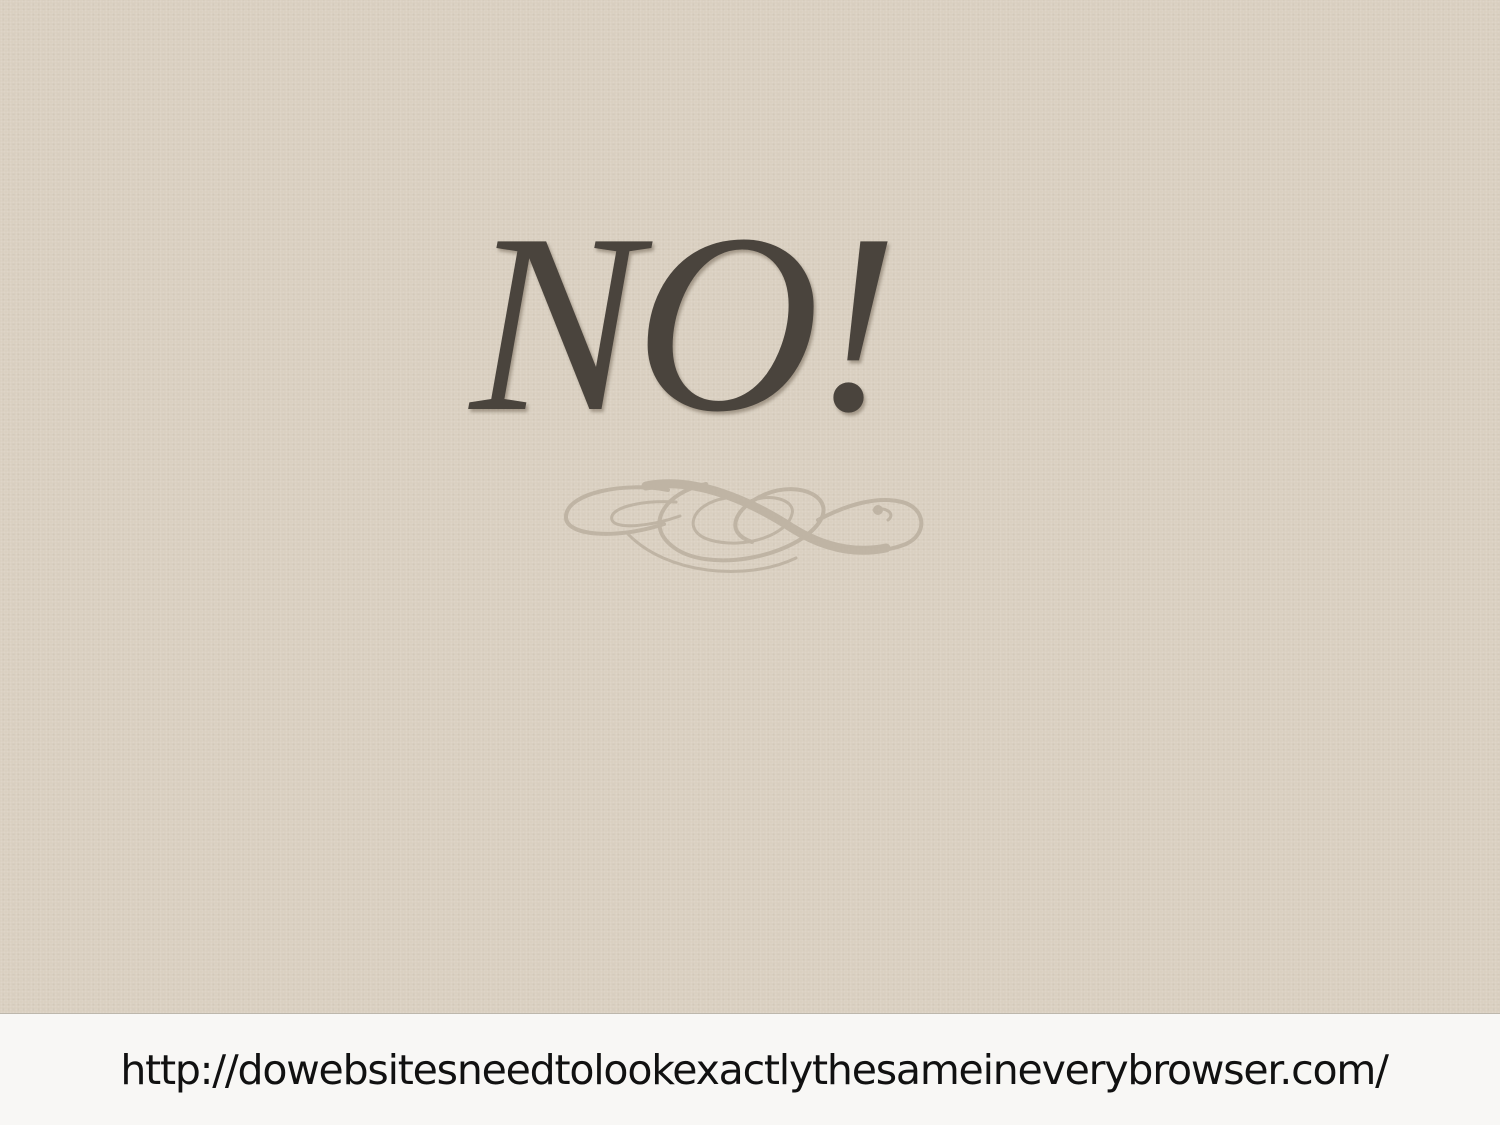 The height and width of the screenshot is (1125, 1500). Describe the element at coordinates (744, 526) in the screenshot. I see `flourish-ornament-icon` at that location.